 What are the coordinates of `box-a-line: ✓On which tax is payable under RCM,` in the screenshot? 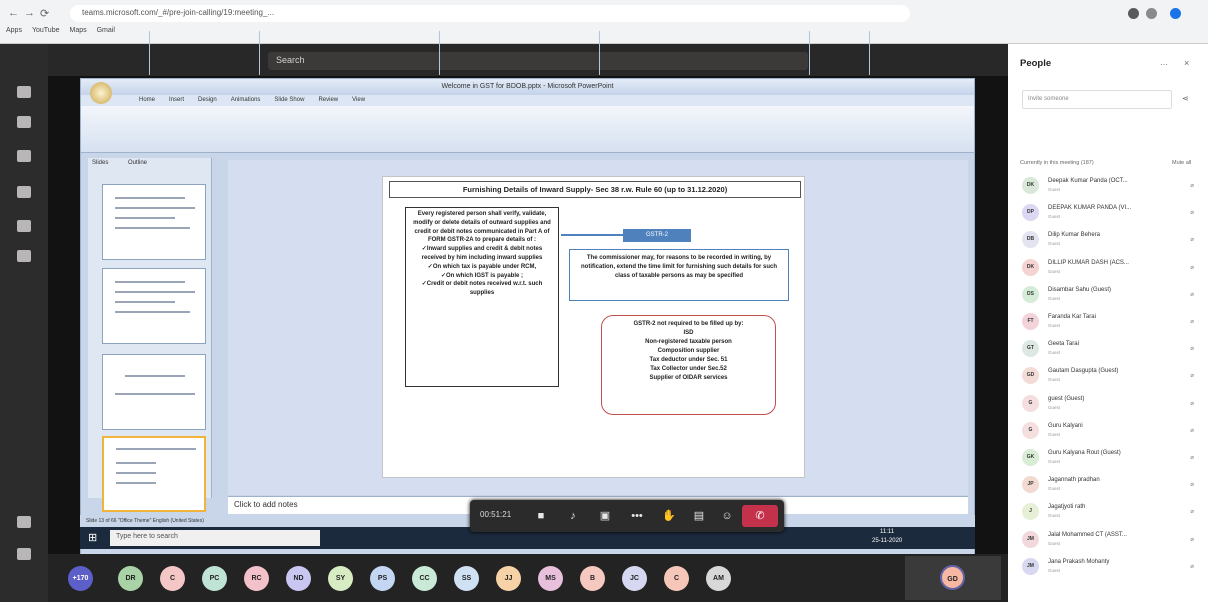 It's located at (482, 266).